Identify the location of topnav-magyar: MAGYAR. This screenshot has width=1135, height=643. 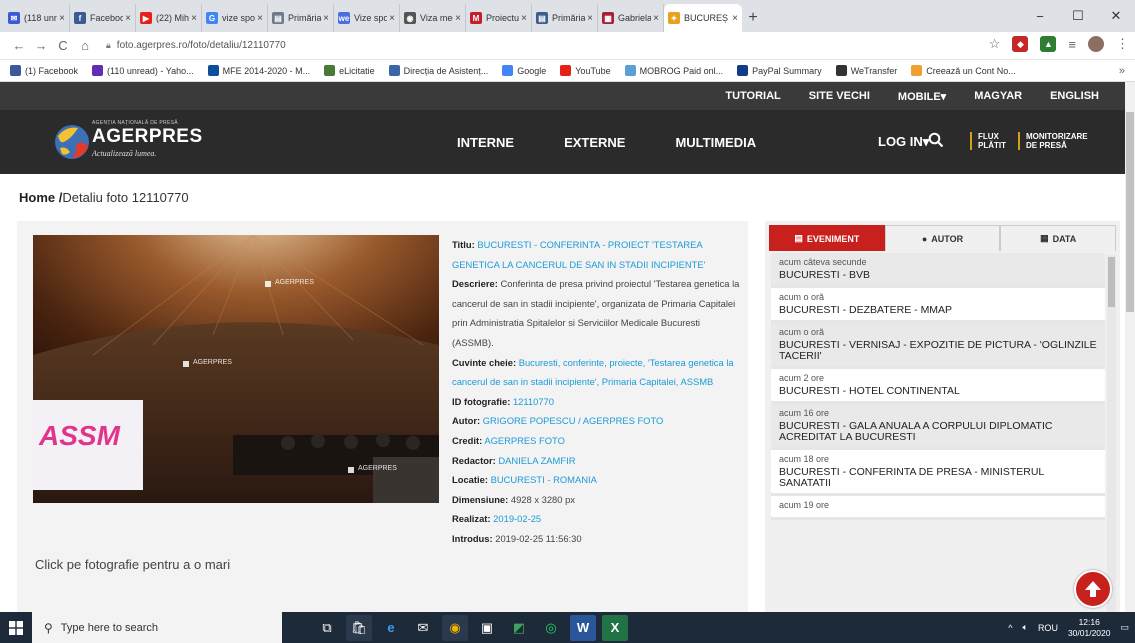
(998, 96).